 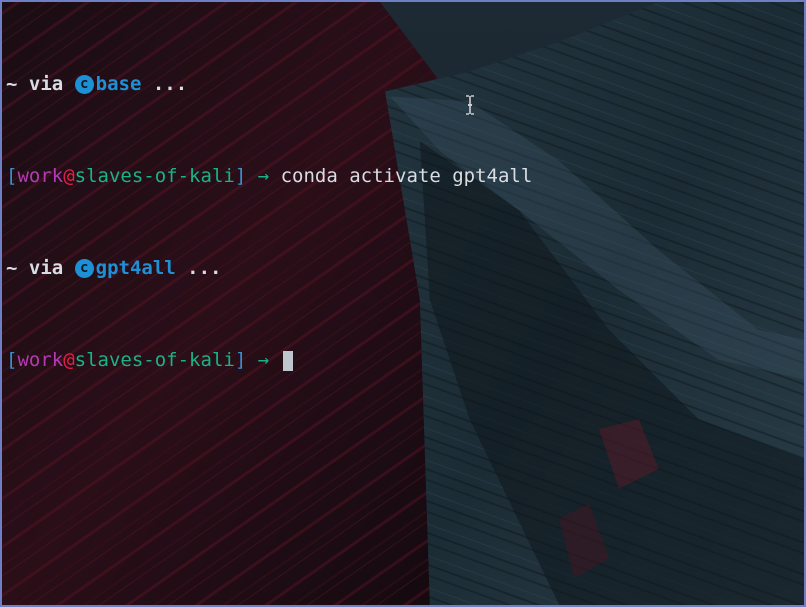 What do you see at coordinates (135, 268) in the screenshot?
I see `conda-env-name: gpt4all` at bounding box center [135, 268].